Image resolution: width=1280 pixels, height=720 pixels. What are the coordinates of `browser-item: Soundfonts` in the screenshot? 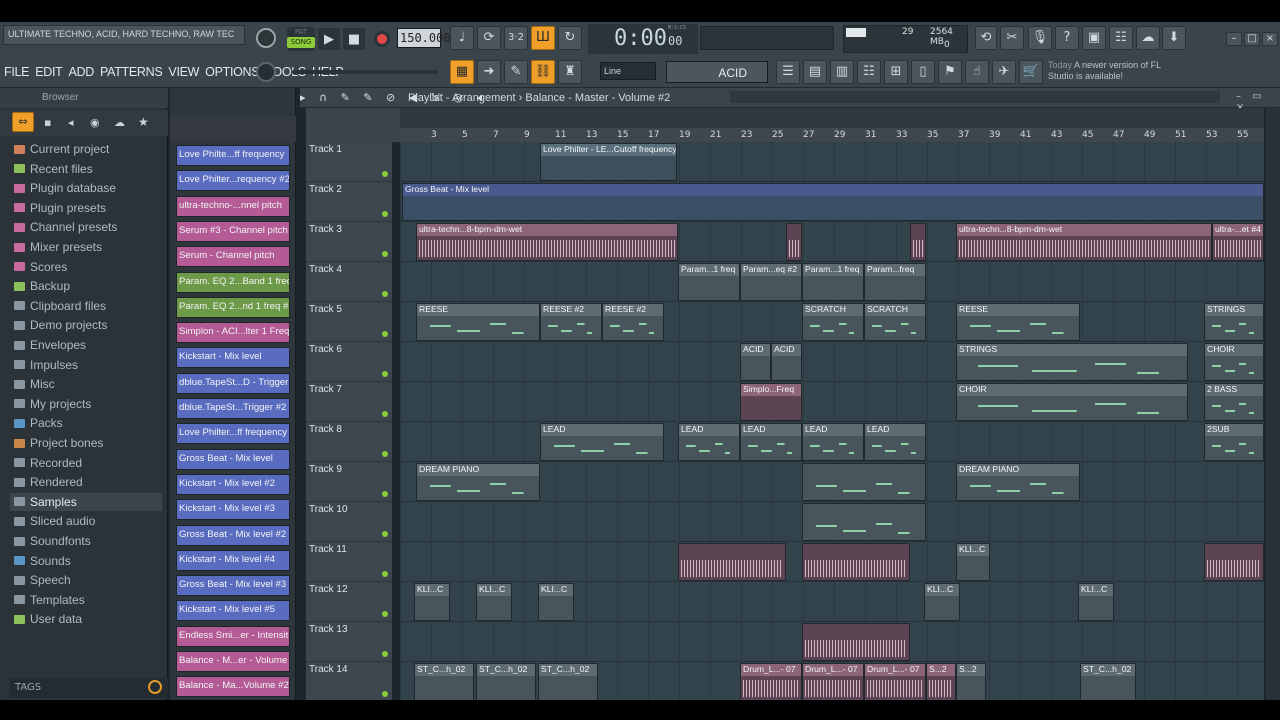 It's located at (52, 541).